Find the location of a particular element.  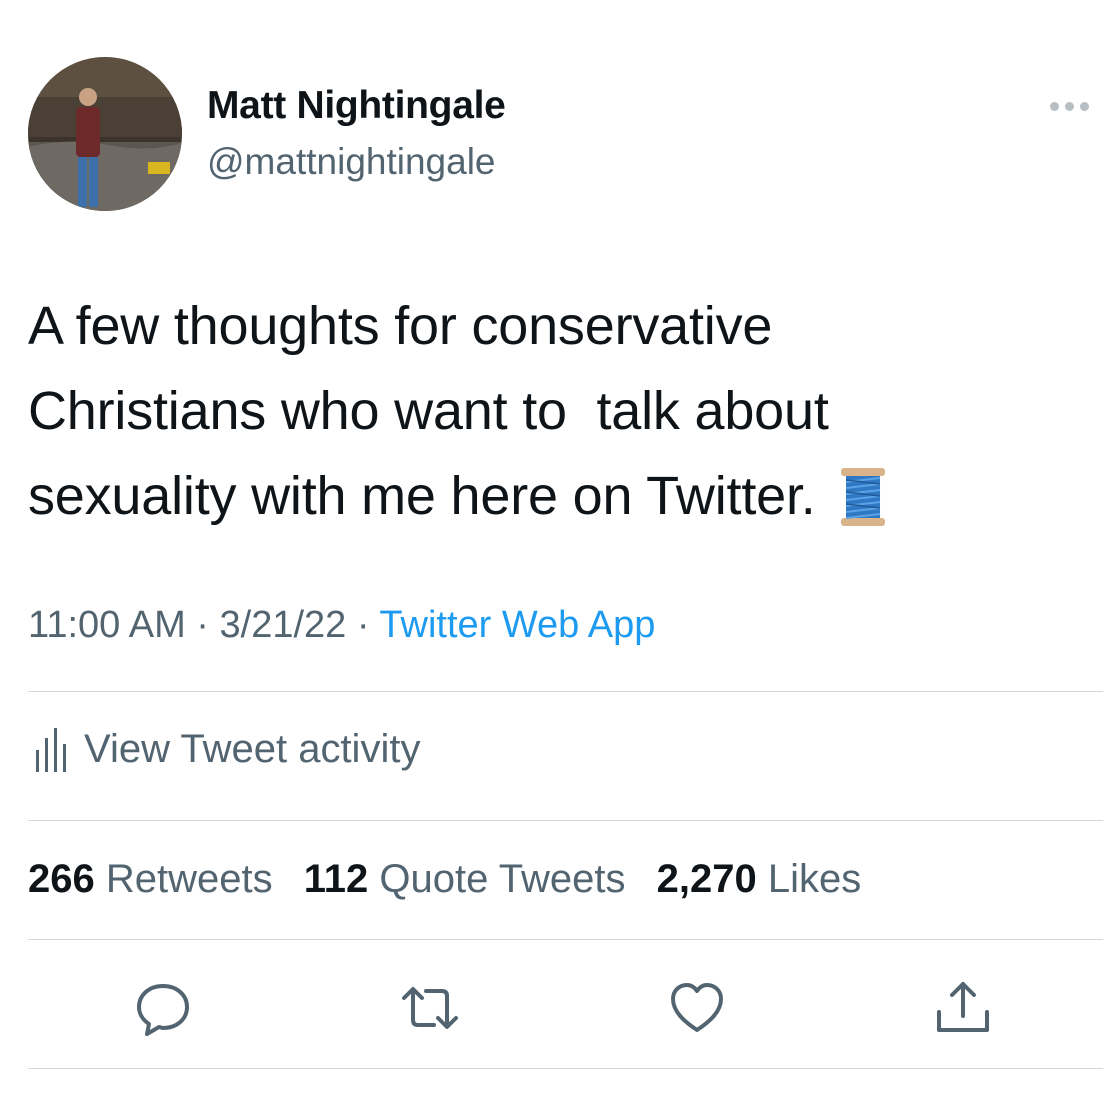

tweet-time: 11:00 AM is located at coordinates (107, 625).